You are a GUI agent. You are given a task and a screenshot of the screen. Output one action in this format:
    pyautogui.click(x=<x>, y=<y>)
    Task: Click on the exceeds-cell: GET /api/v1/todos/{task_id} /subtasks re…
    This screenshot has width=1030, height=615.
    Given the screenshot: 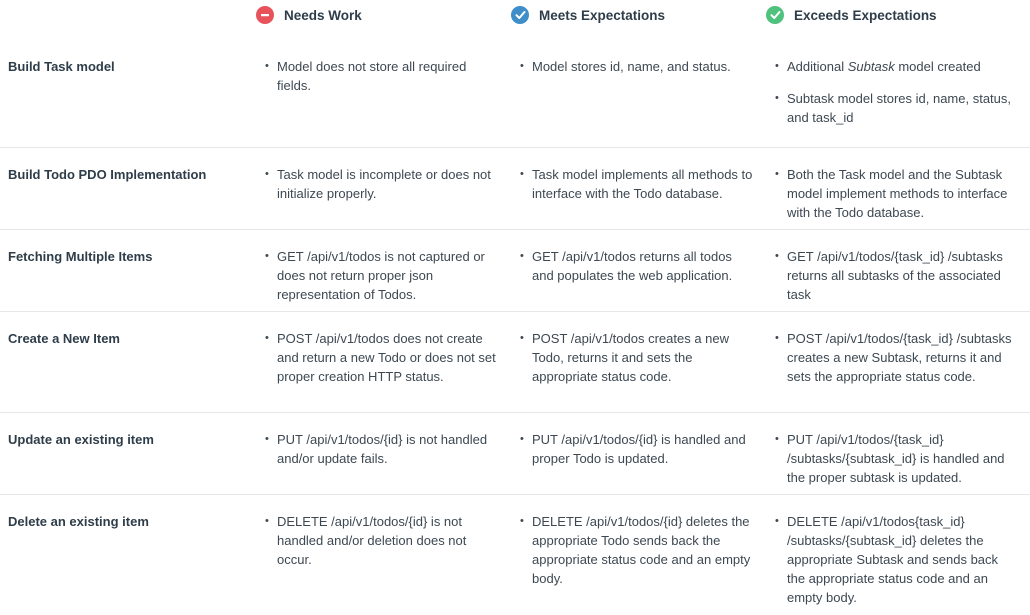 What is the action you would take?
    pyautogui.click(x=895, y=275)
    